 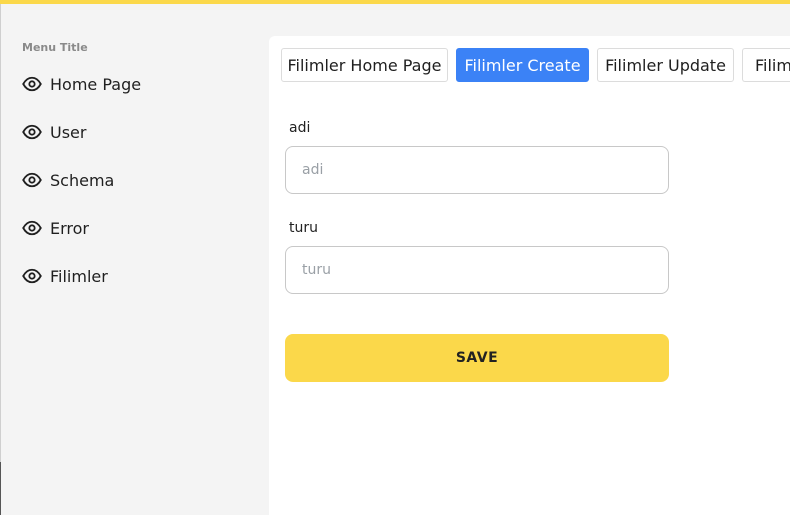 What do you see at coordinates (55, 47) in the screenshot?
I see `menu-title: Menu Title` at bounding box center [55, 47].